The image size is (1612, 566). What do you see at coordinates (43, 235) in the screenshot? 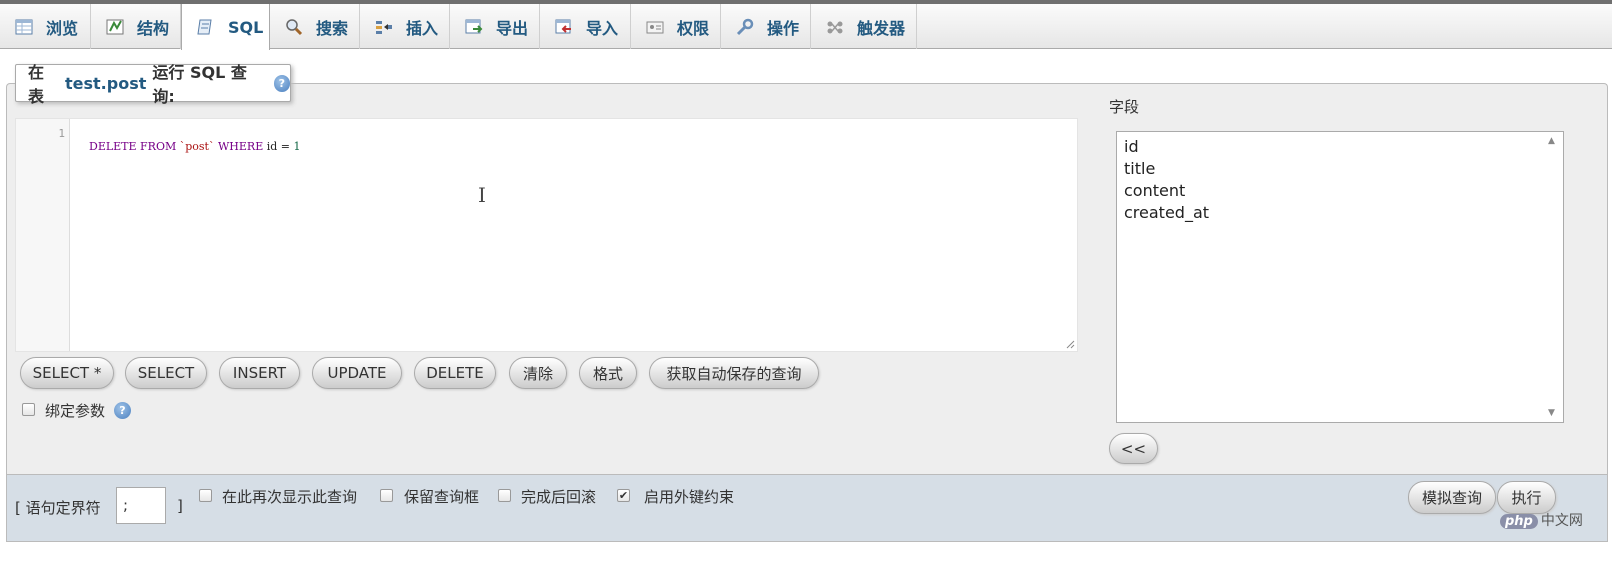
I see `line-number-gutter: 1` at bounding box center [43, 235].